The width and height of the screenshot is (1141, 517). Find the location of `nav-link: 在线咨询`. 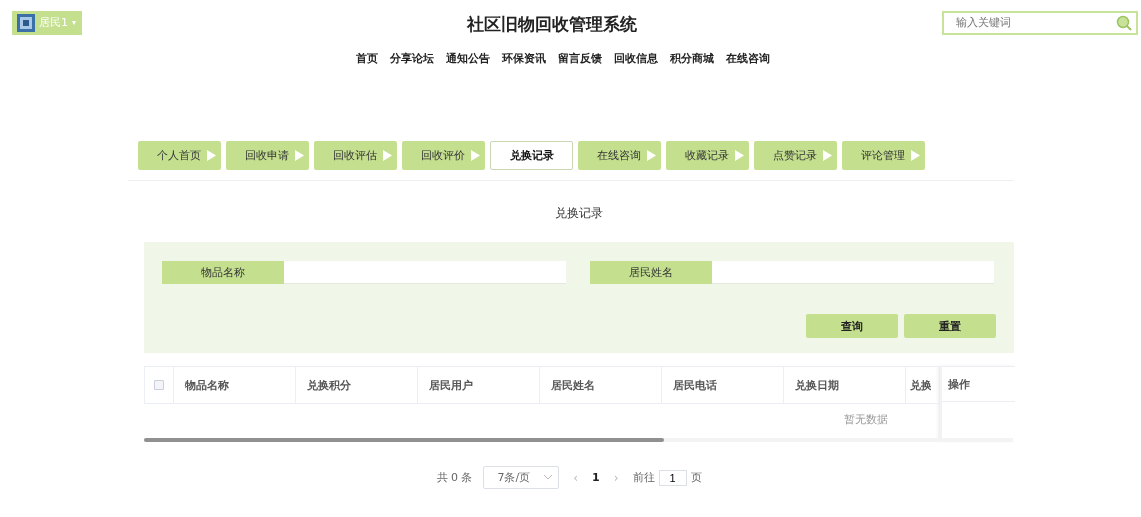

nav-link: 在线咨询 is located at coordinates (748, 58).